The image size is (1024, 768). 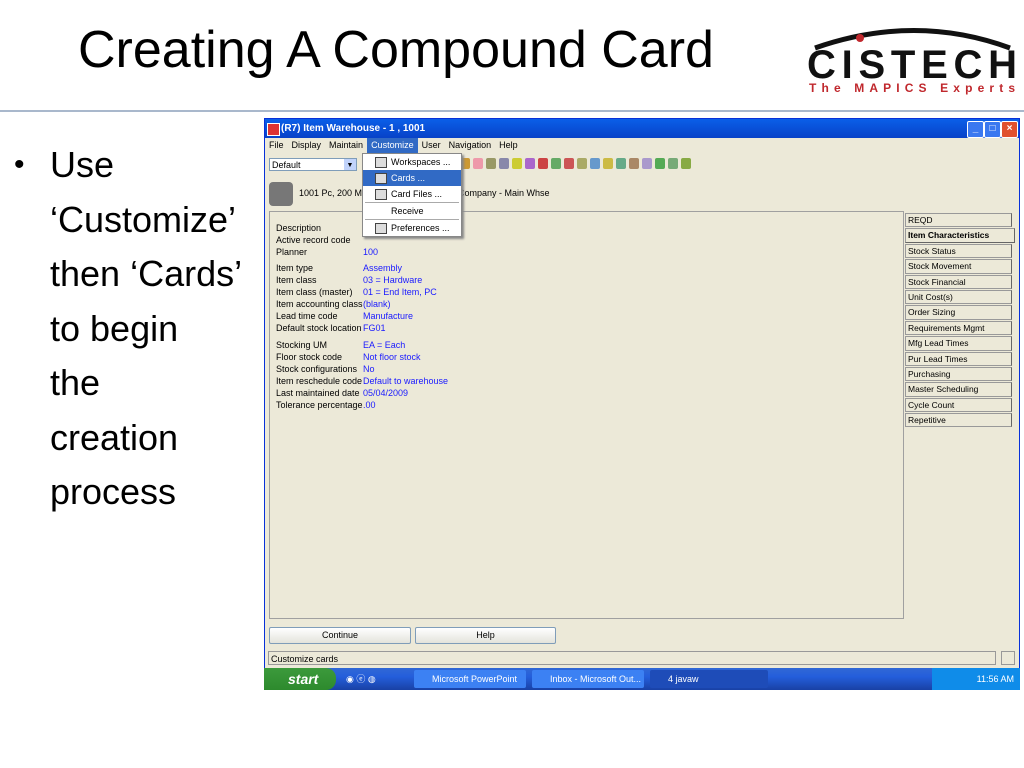 I want to click on field-label: Planner, so click(x=292, y=252).